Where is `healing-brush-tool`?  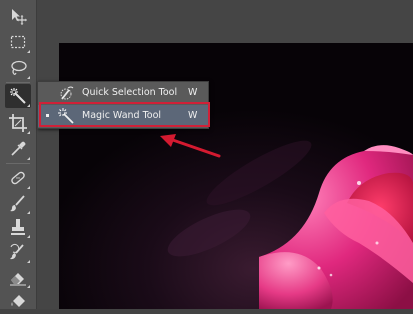
healing-brush-tool is located at coordinates (18, 178).